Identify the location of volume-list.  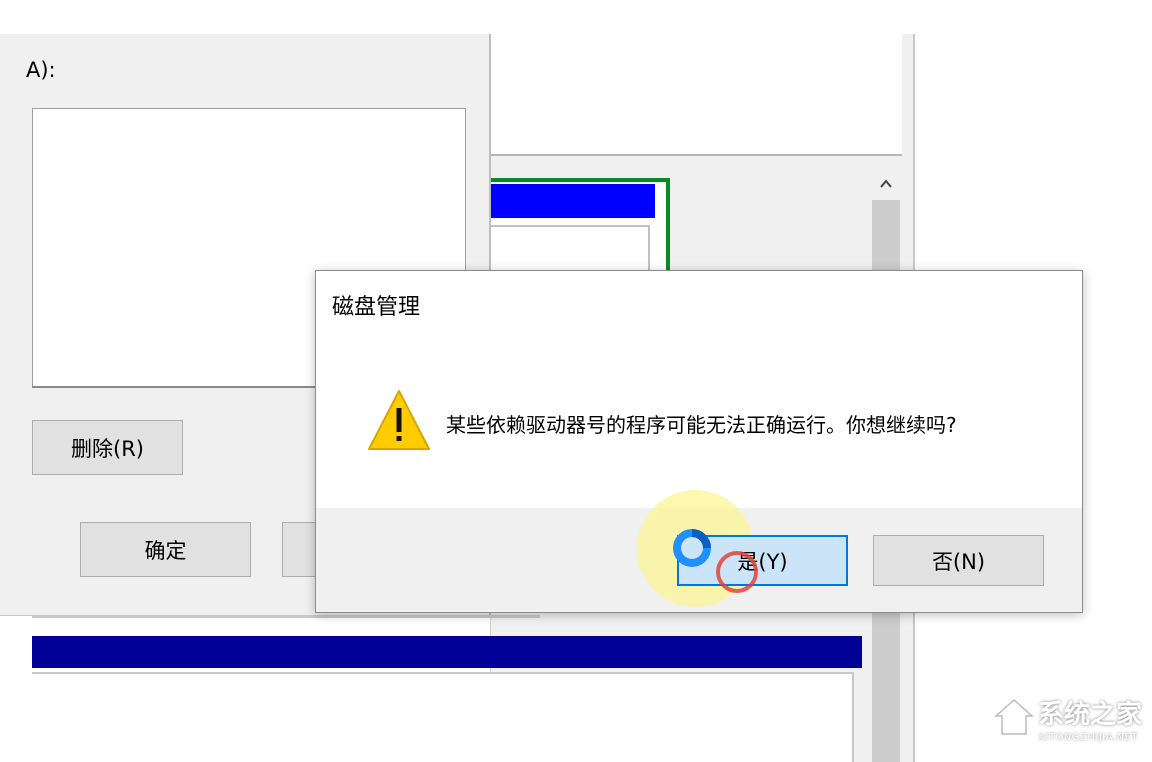
(443, 717).